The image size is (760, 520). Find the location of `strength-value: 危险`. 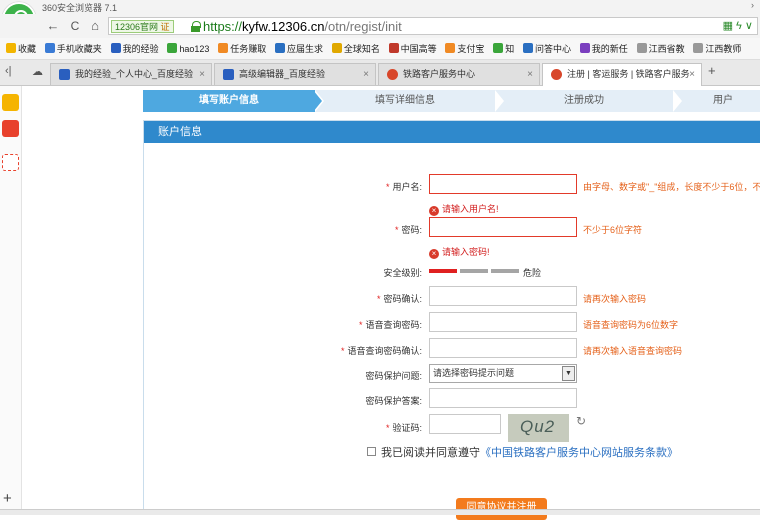

strength-value: 危险 is located at coordinates (532, 273).